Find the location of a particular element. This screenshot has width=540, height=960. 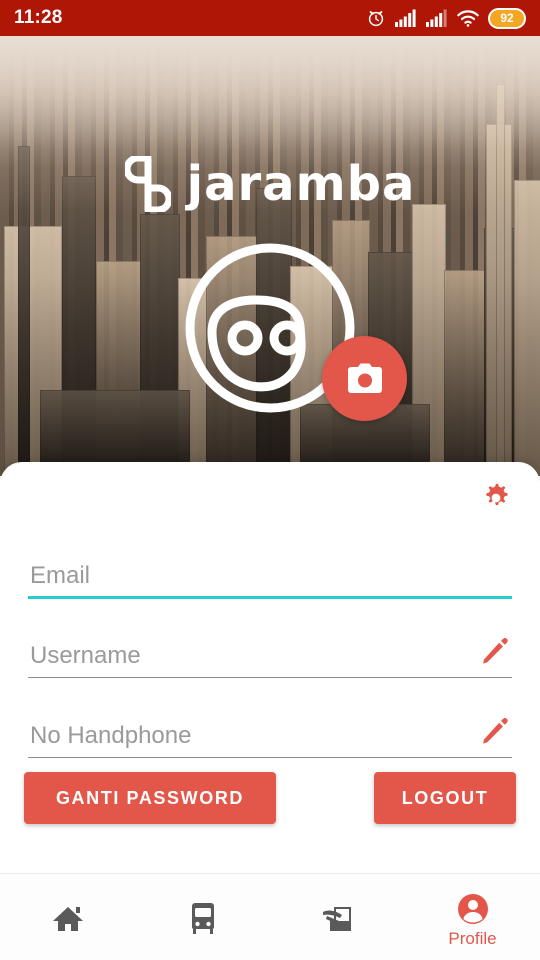

gear-icon is located at coordinates (497, 494).